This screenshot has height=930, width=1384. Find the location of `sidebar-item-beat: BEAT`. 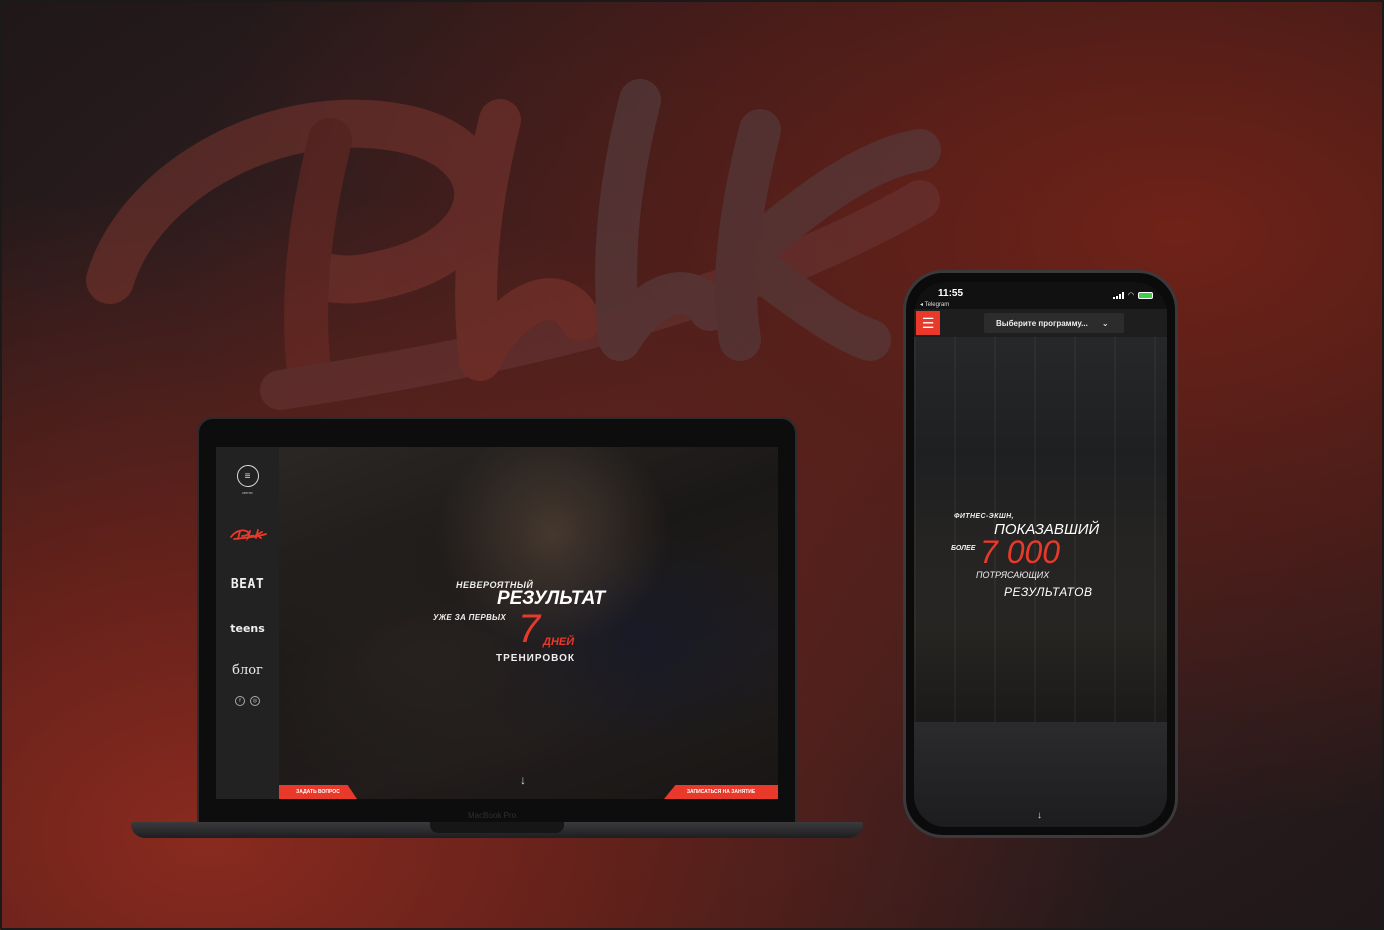

sidebar-item-beat: BEAT is located at coordinates (247, 584).